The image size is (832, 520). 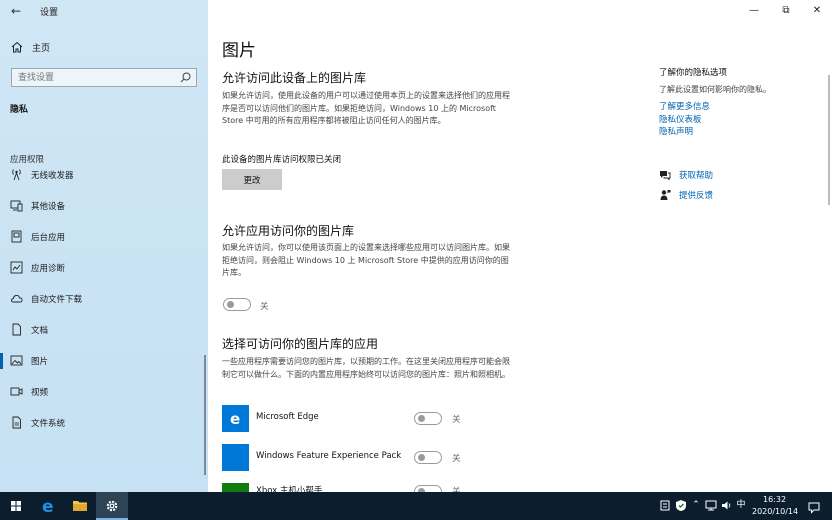 I want to click on feature-pack-app-icon, so click(x=235, y=457).